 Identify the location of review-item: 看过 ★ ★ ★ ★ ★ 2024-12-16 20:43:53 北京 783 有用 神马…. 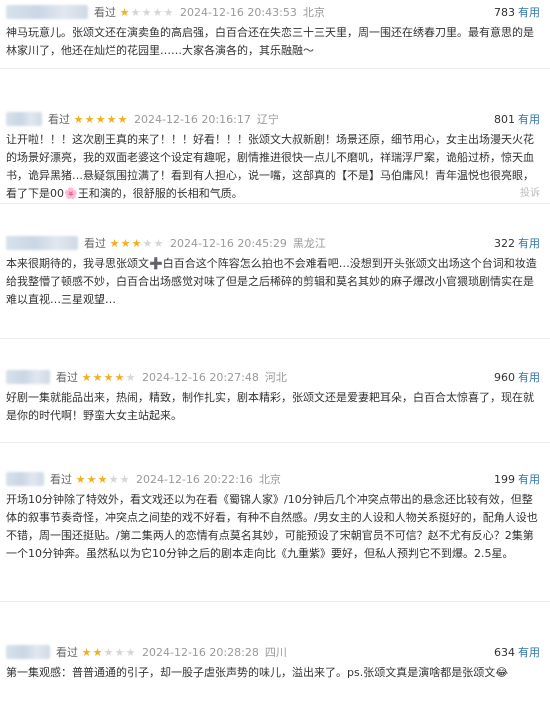
(275, 34).